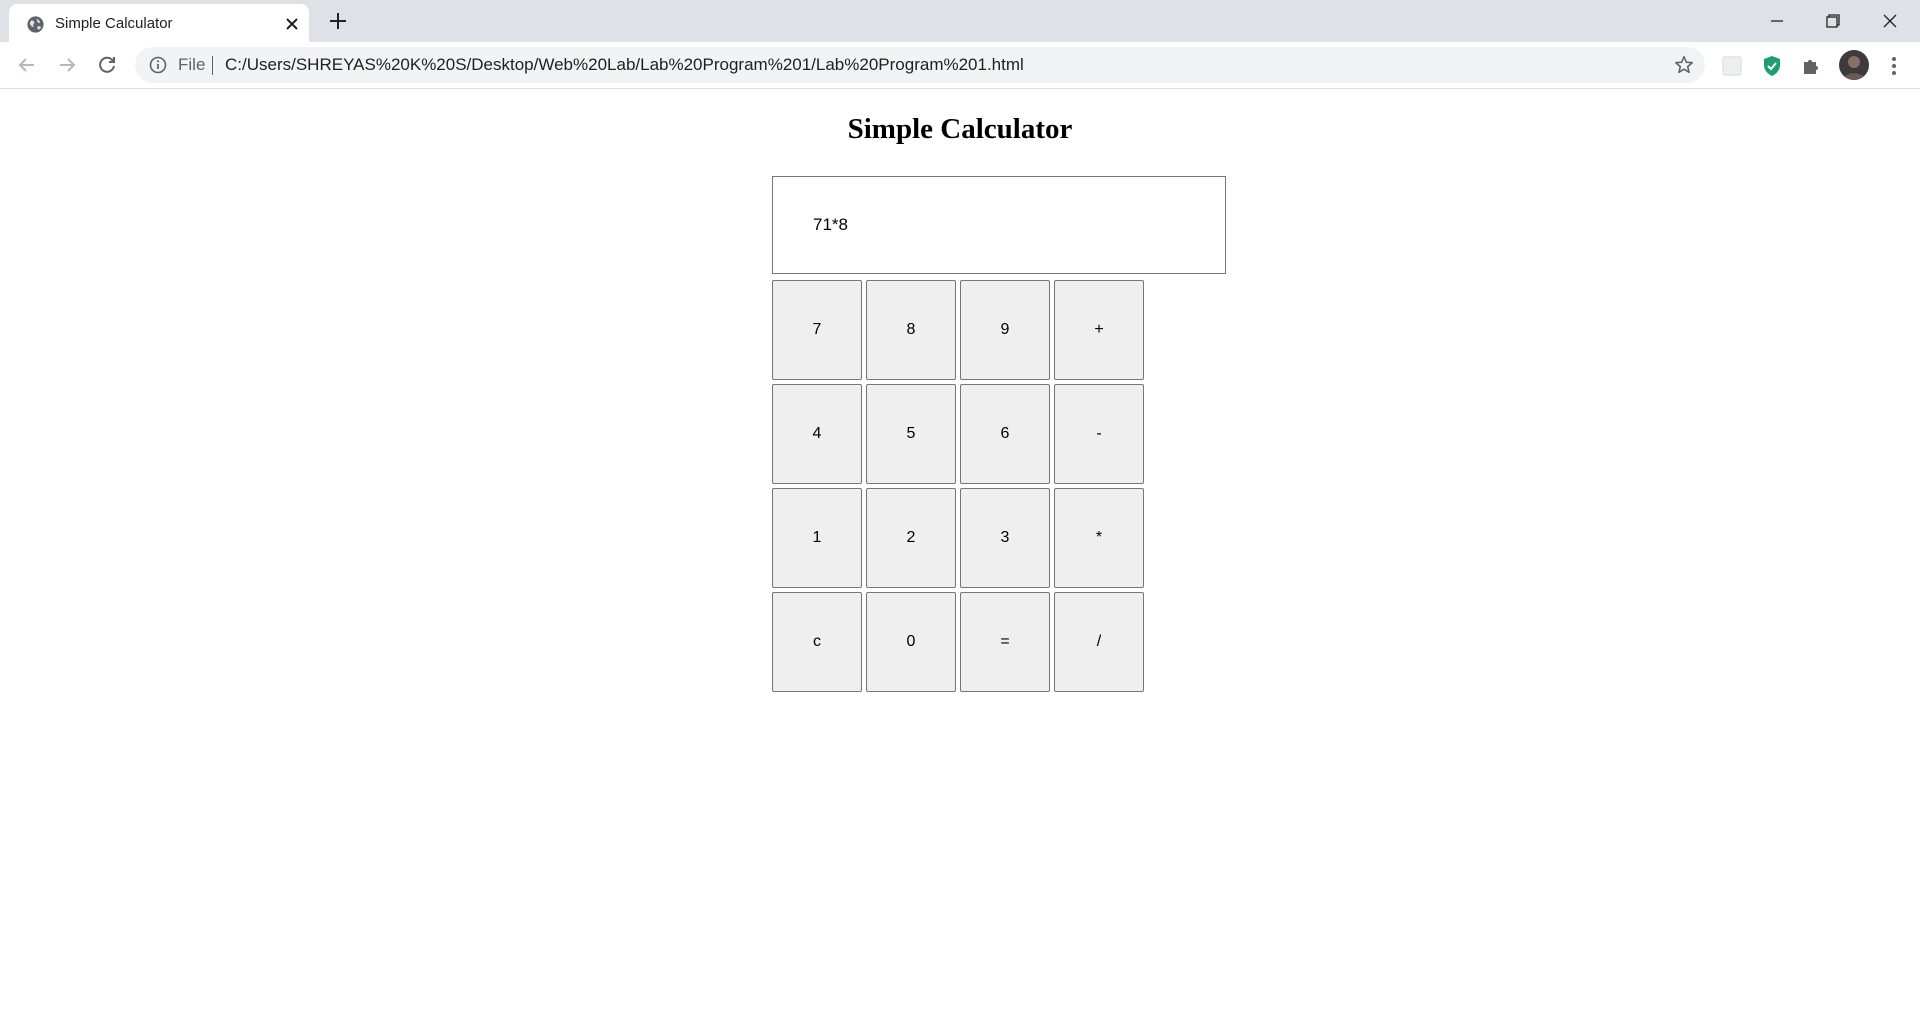 Image resolution: width=1920 pixels, height=1027 pixels. What do you see at coordinates (817, 538) in the screenshot?
I see `key-1: 1` at bounding box center [817, 538].